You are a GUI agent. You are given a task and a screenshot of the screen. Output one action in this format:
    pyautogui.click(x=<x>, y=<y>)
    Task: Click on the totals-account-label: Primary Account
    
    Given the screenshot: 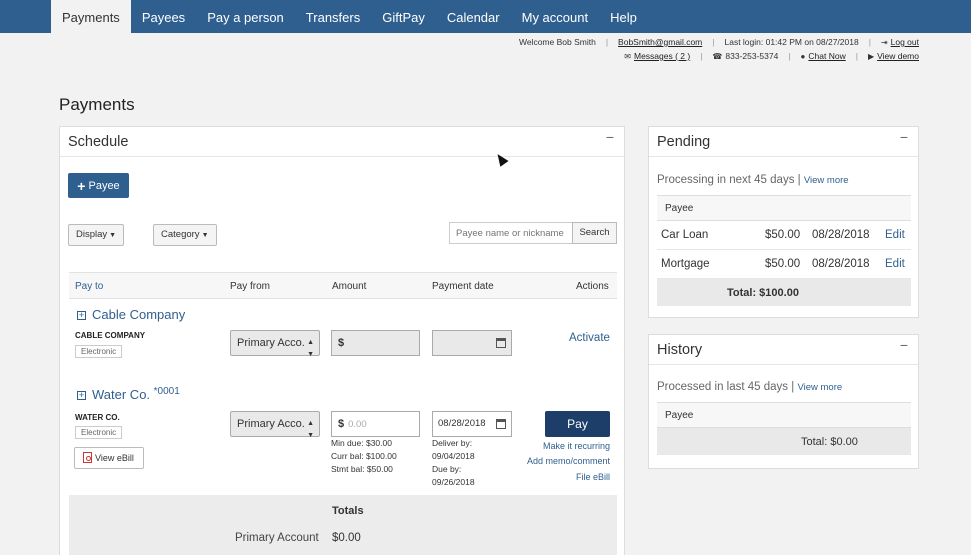 What is the action you would take?
    pyautogui.click(x=277, y=538)
    